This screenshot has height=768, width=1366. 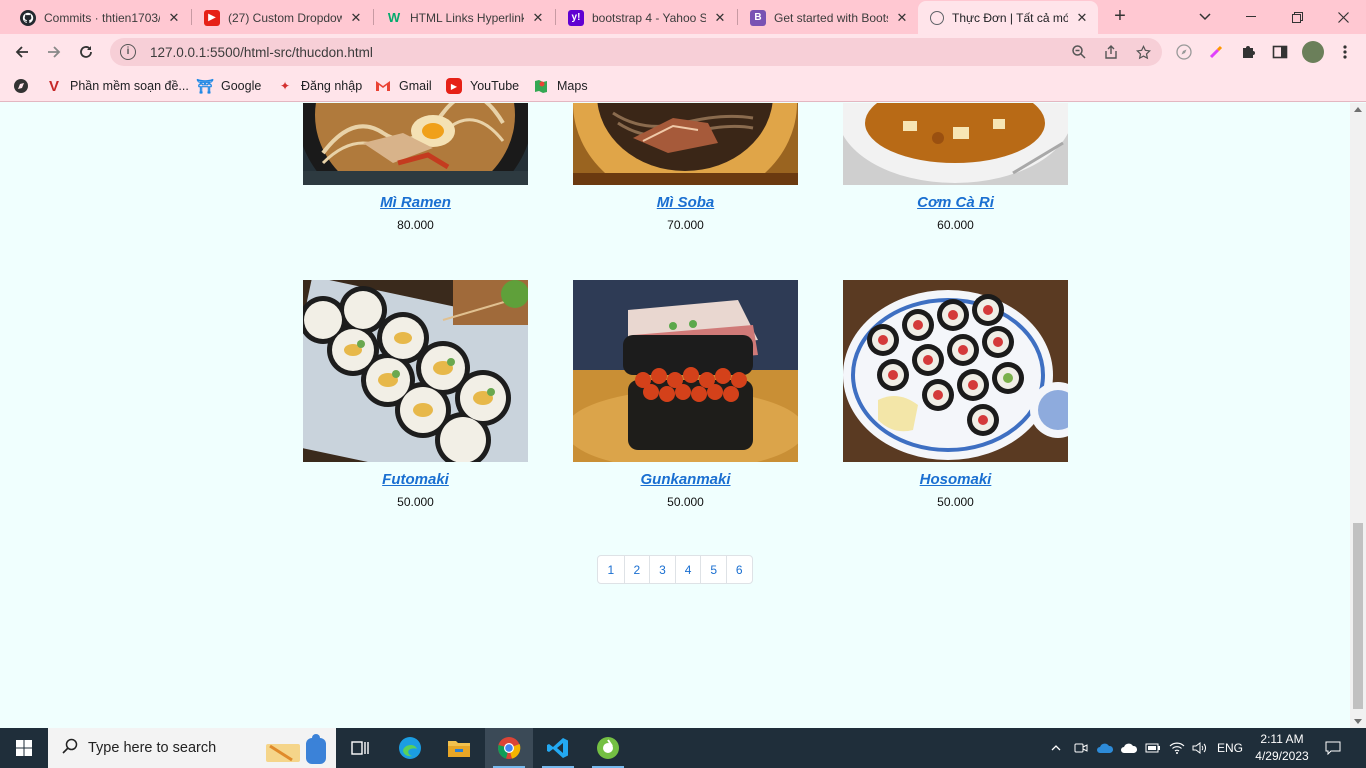 I want to click on tab-w3schools: W HTML Links Hyperlink ✕, so click(x=464, y=17).